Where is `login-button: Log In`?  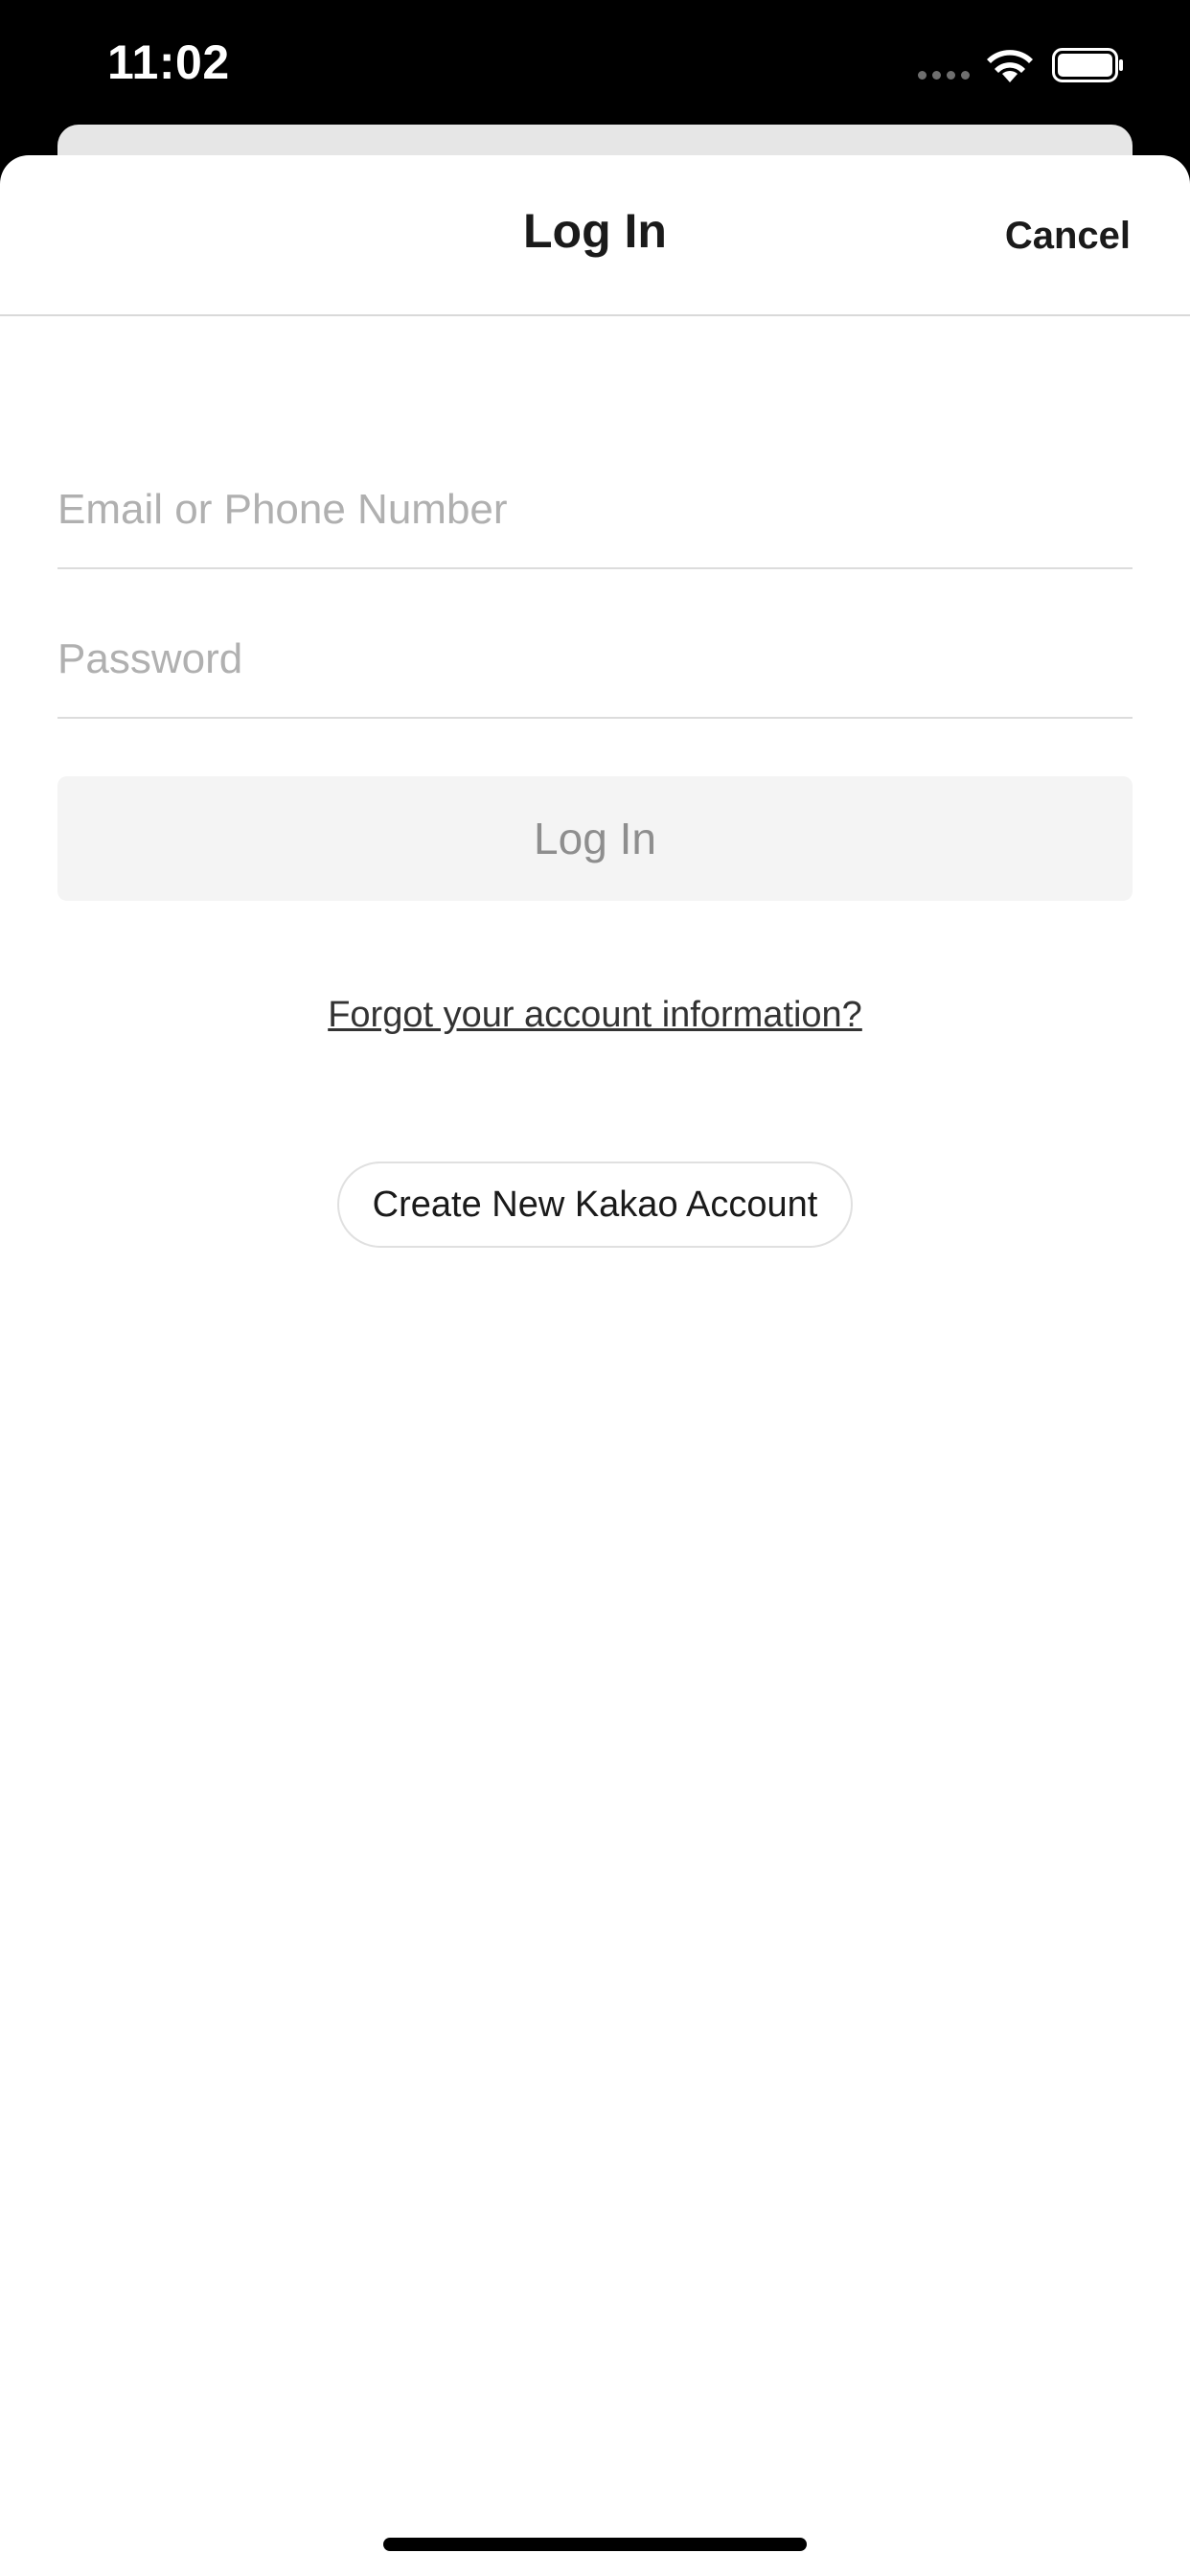 login-button: Log In is located at coordinates (595, 838).